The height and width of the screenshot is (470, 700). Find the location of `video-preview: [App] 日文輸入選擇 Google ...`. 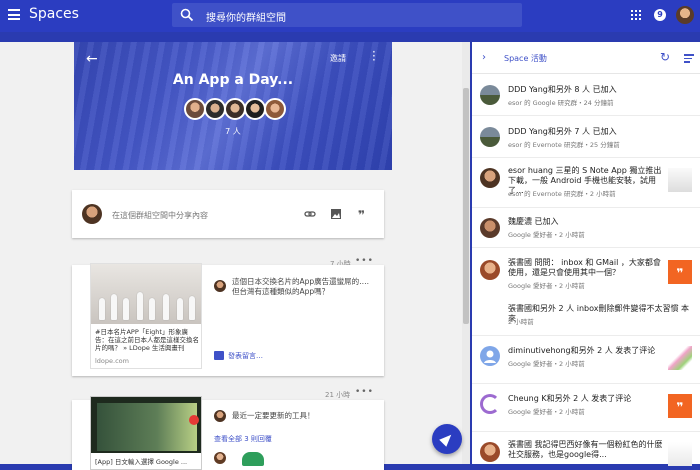

video-preview: [App] 日文輸入選擇 Google ... is located at coordinates (146, 433).